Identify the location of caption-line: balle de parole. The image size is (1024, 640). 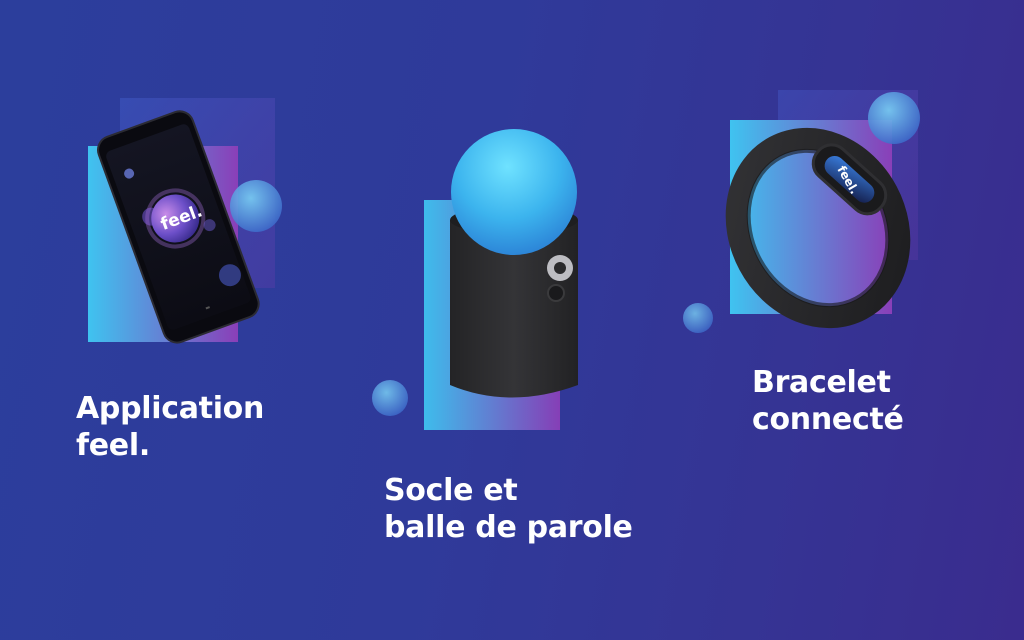
(508, 527).